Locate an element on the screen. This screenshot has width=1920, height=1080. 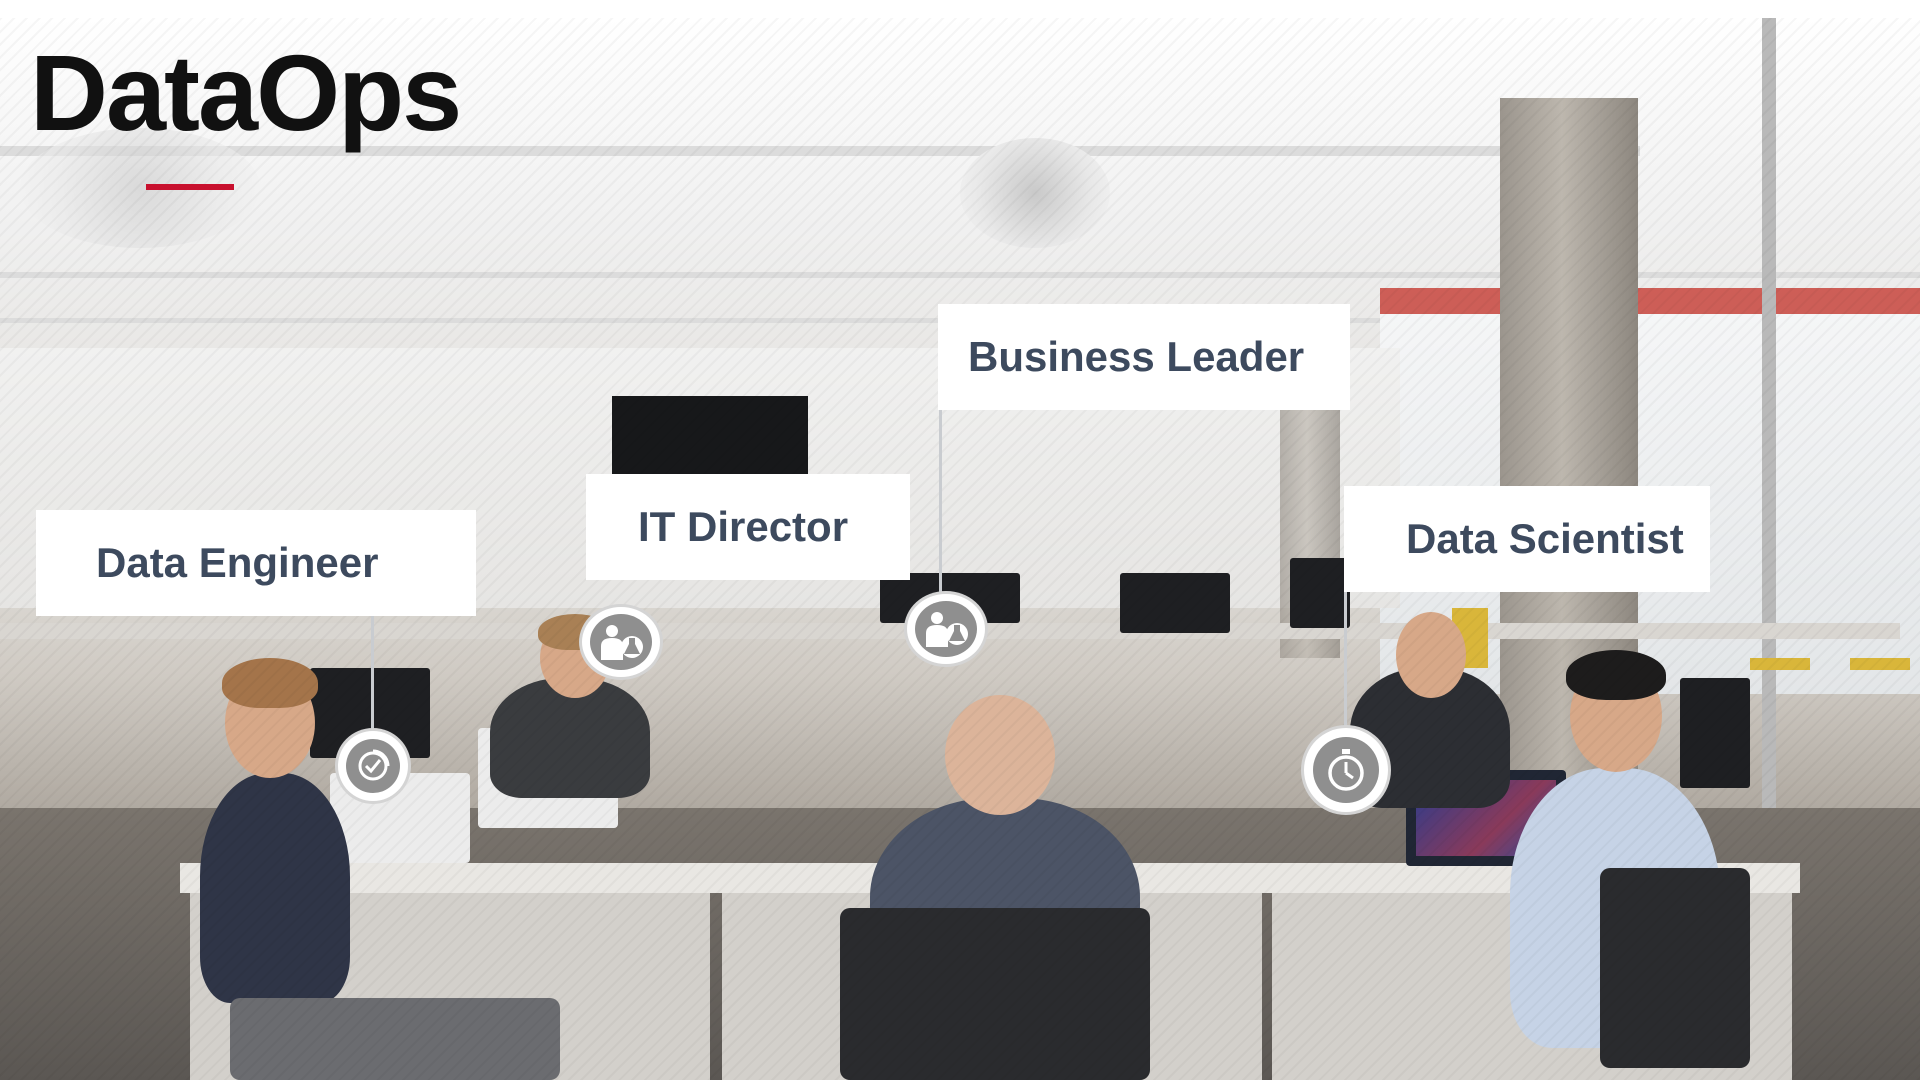
clock-check-icon is located at coordinates (373, 766).